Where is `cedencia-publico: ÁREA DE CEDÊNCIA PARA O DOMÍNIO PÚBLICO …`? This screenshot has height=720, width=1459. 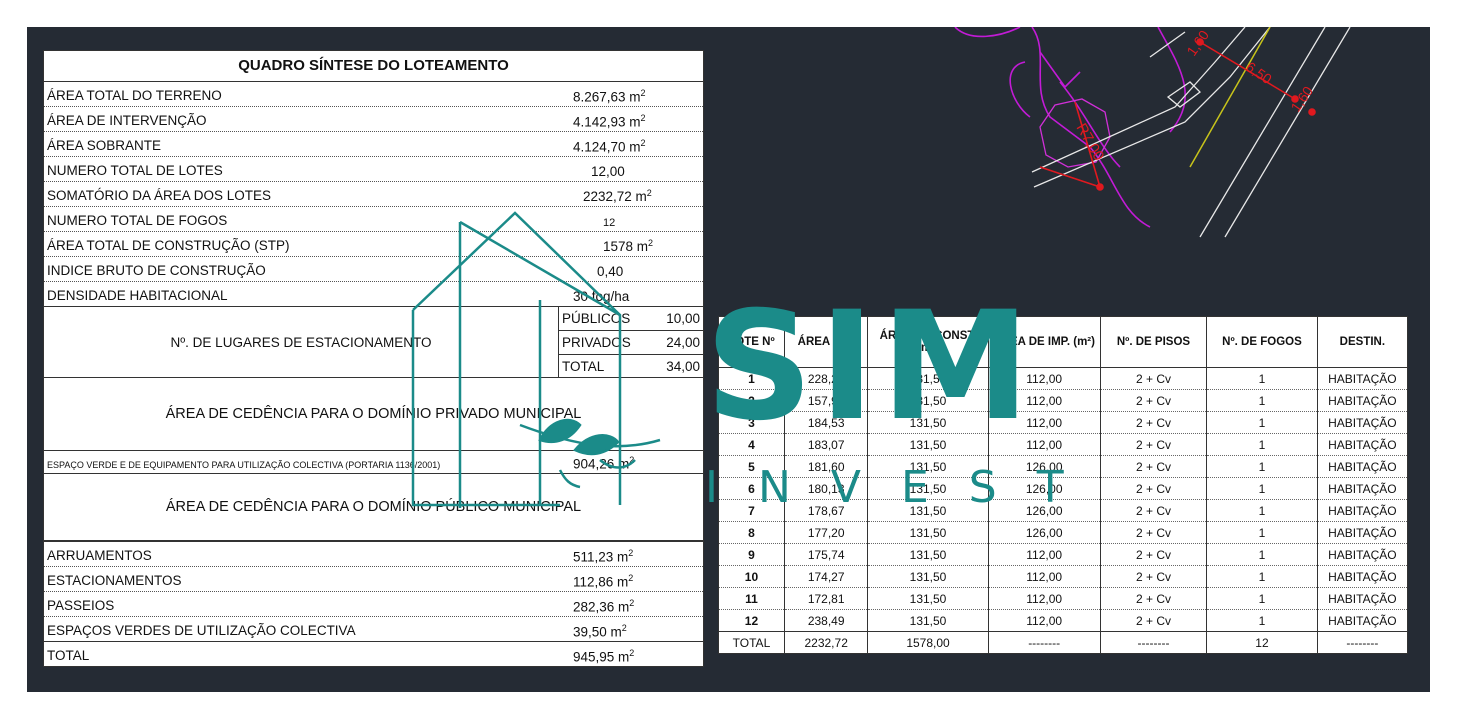
cedencia-publico: ÁREA DE CEDÊNCIA PARA O DOMÍNIO PÚBLICO … is located at coordinates (373, 508).